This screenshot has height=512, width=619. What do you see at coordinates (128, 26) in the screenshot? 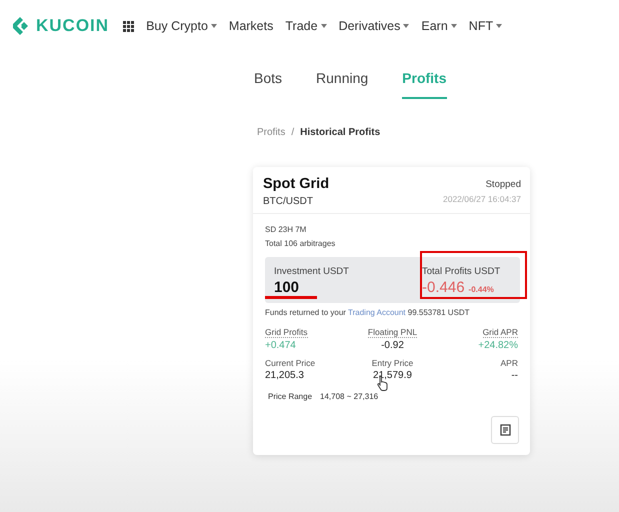
I see `apps-grid-icon` at bounding box center [128, 26].